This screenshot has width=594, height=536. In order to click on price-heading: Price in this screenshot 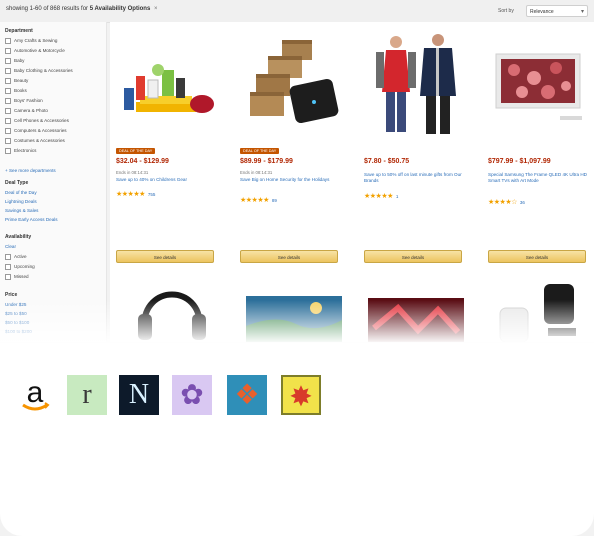, I will do `click(11, 295)`.